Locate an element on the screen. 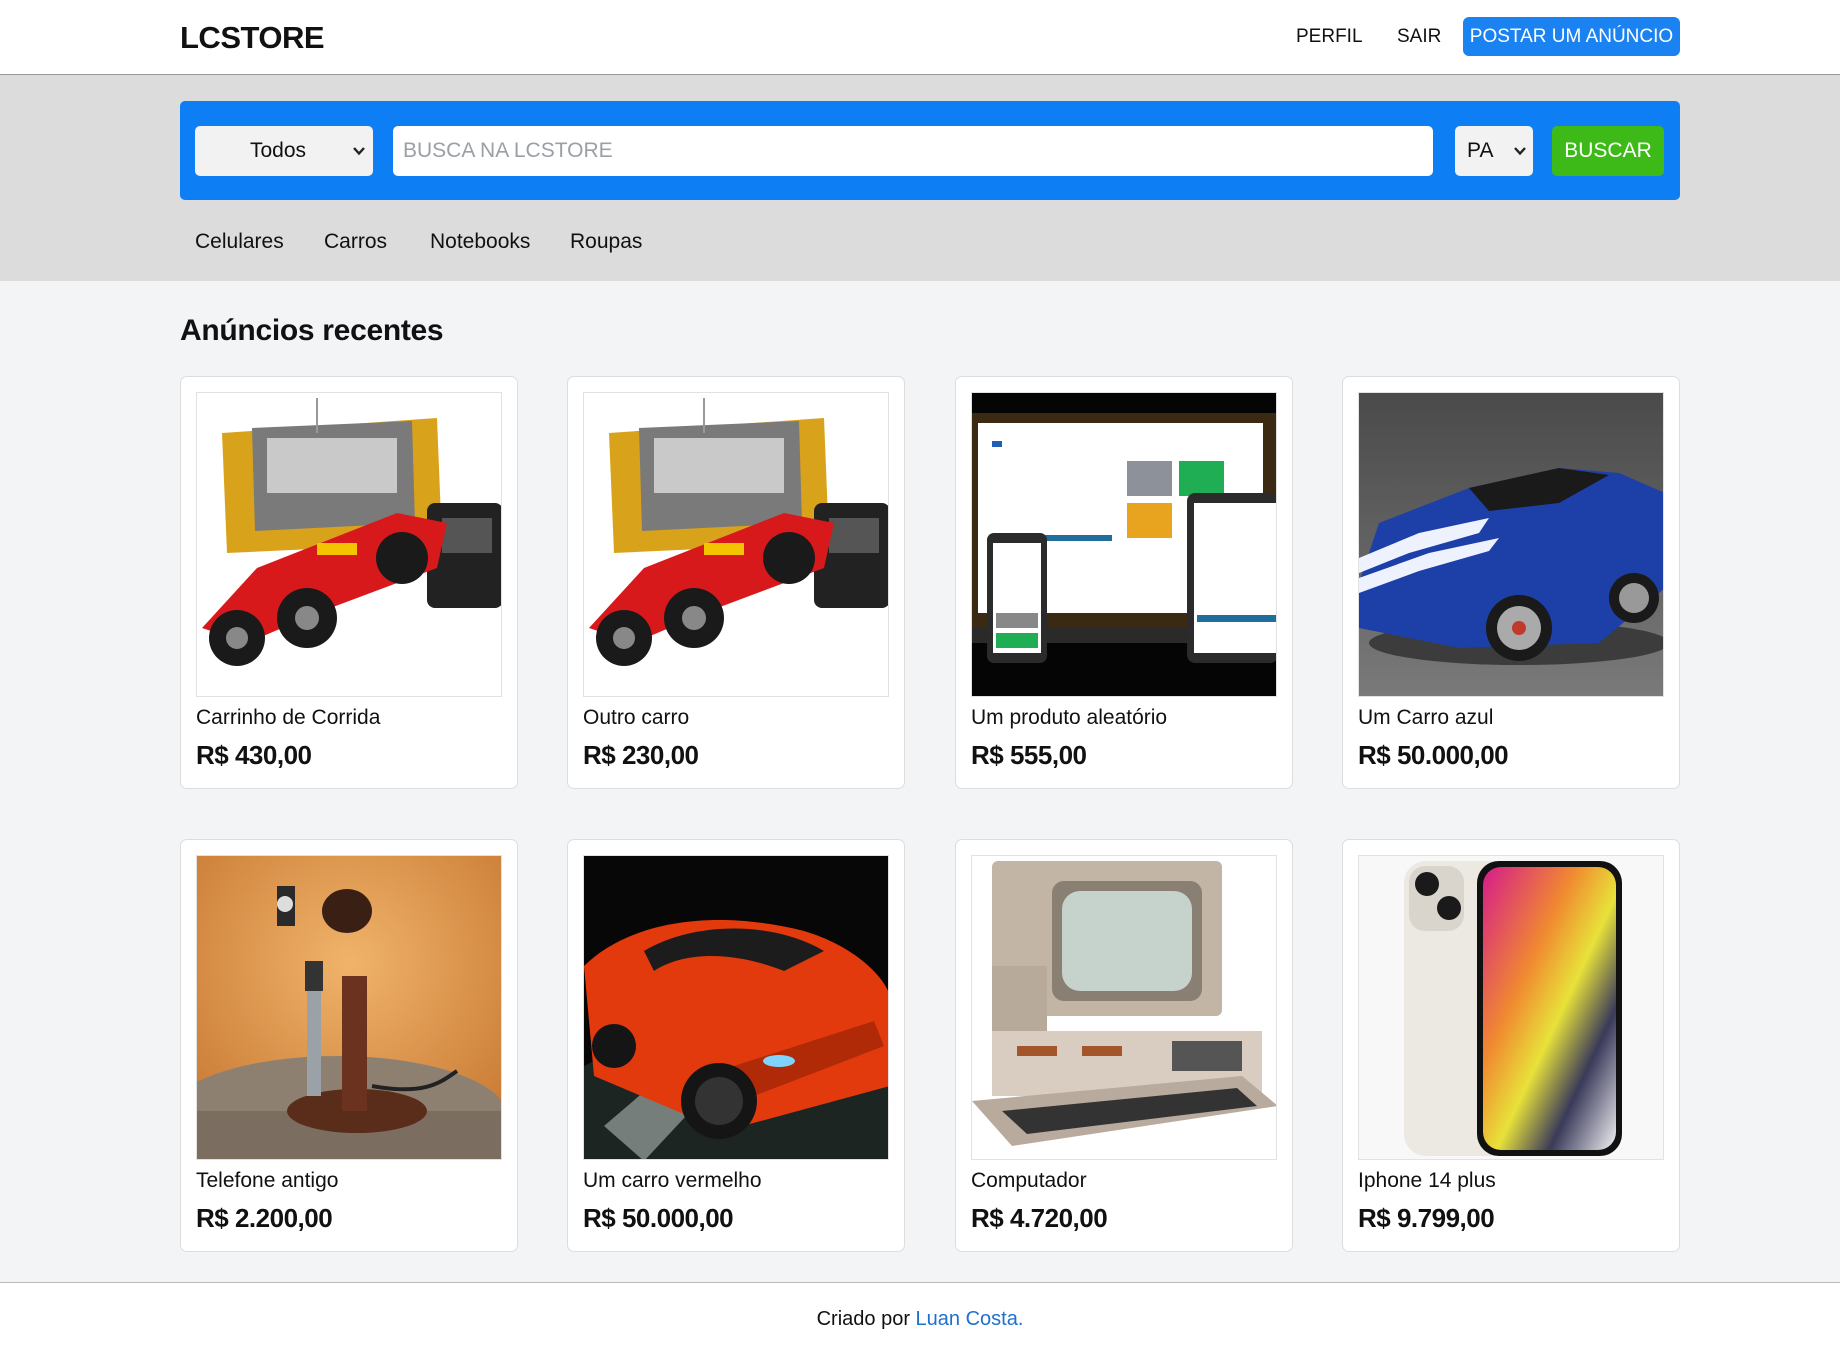 The width and height of the screenshot is (1840, 1356). category-select: Todos is located at coordinates (284, 151).